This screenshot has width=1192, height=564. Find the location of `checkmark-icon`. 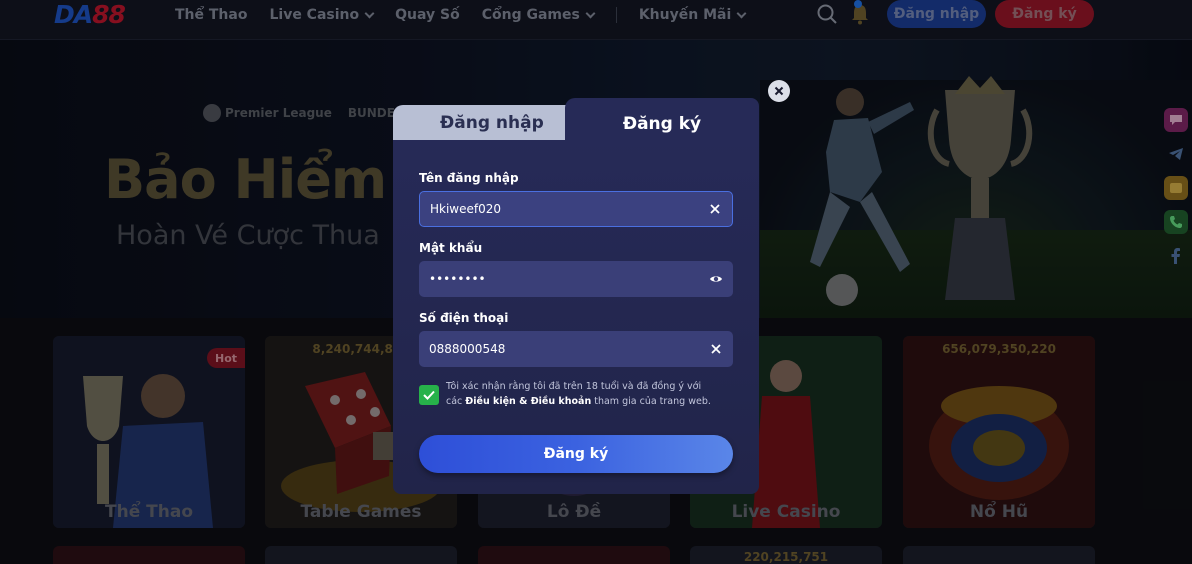

checkmark-icon is located at coordinates (429, 395).